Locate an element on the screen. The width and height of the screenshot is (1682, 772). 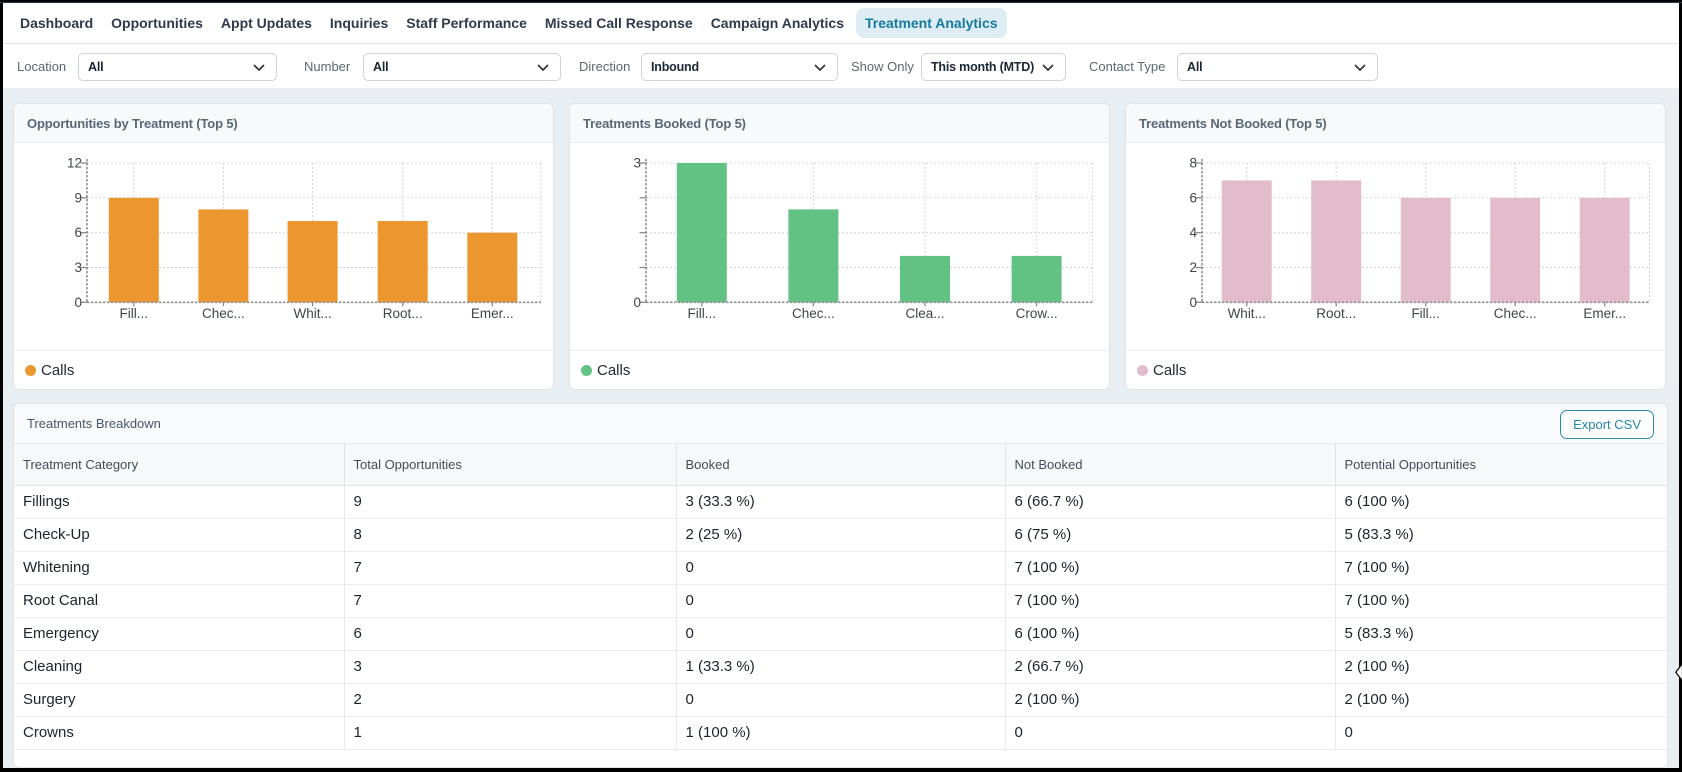
svg-text: 8 is located at coordinates (1193, 163).